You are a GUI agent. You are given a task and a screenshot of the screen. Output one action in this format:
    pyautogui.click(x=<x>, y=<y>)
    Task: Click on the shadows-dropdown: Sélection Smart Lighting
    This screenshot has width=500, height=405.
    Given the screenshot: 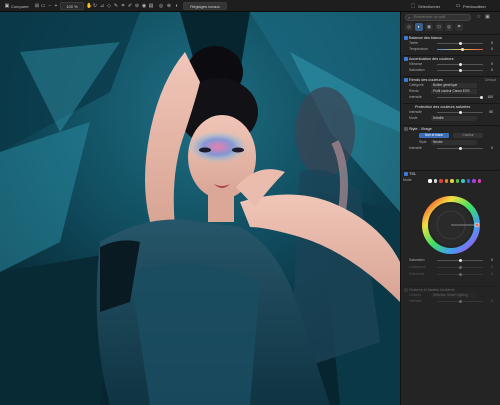 What is the action you would take?
    pyautogui.click(x=454, y=295)
    